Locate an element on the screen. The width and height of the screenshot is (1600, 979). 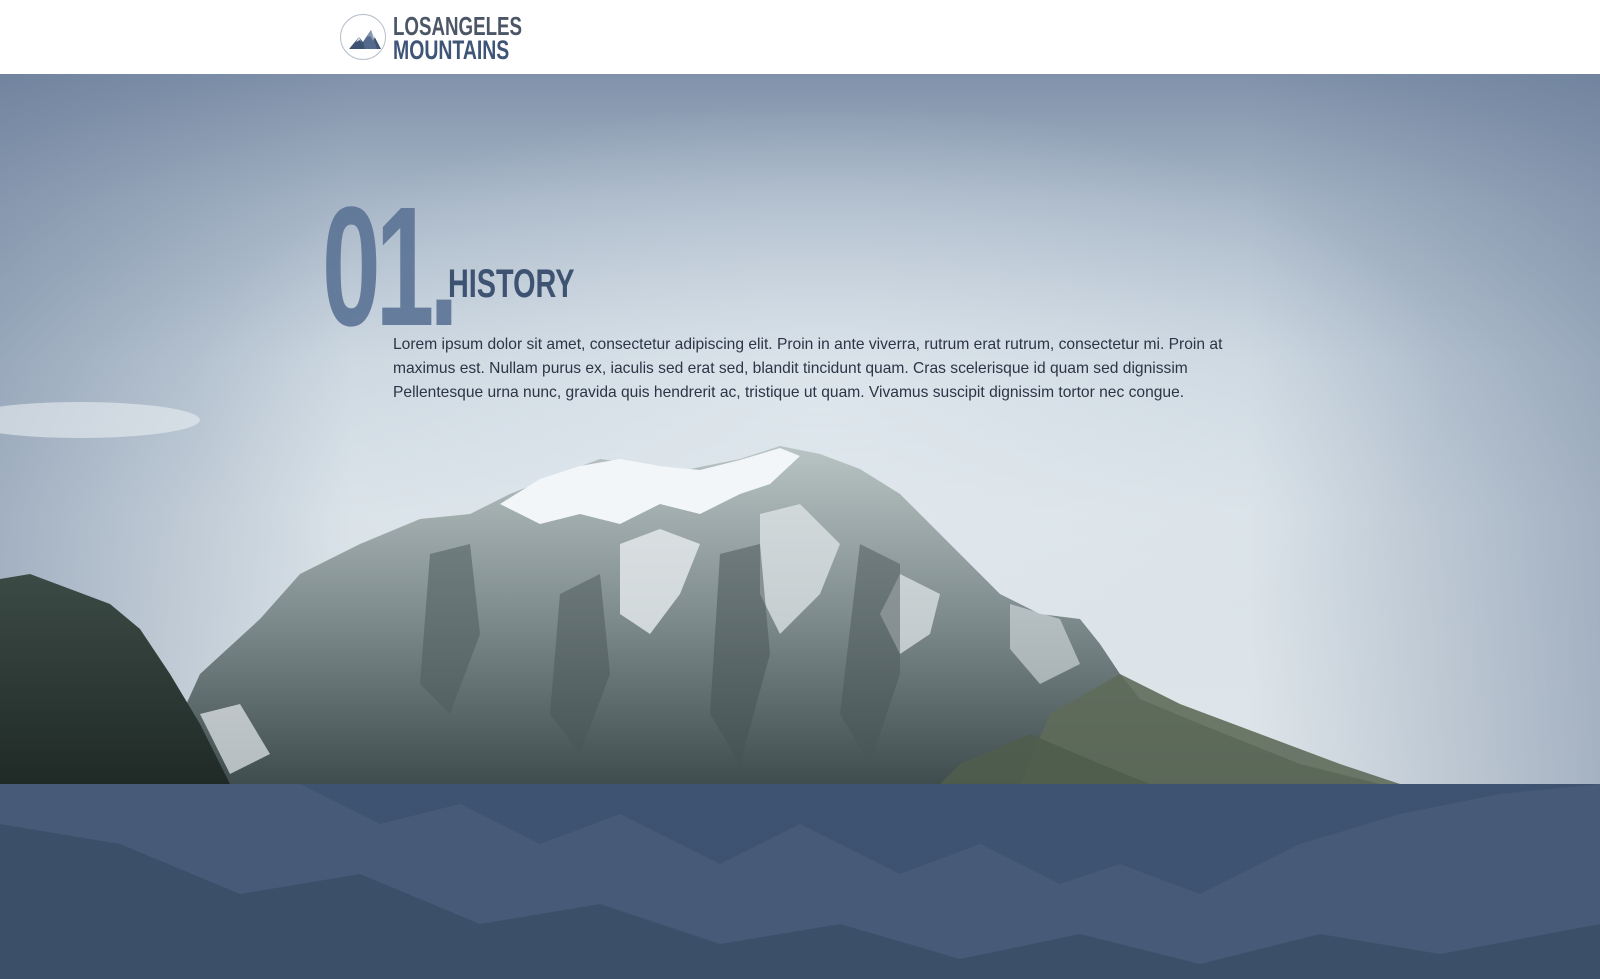
site-header: LOSANGELES MOUNTAINS is located at coordinates (800, 37).